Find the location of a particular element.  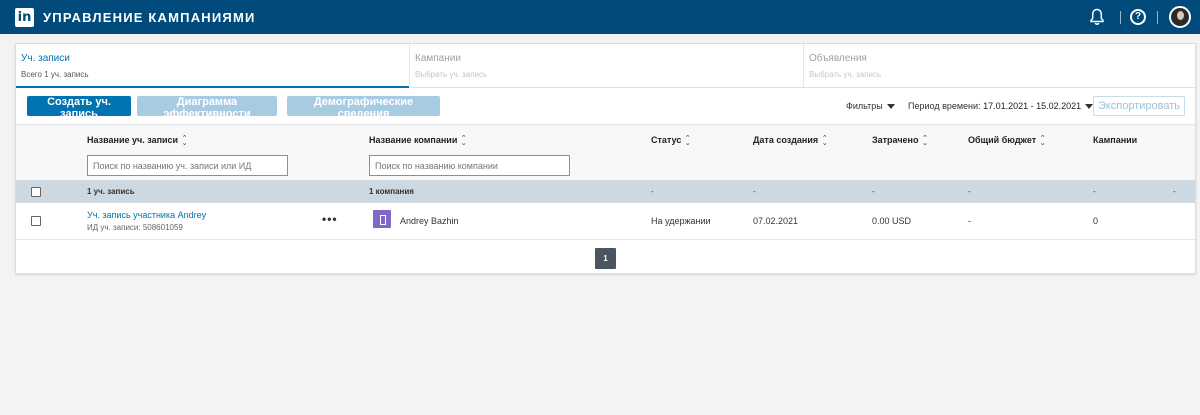

create-account-button: Создать уч. запись is located at coordinates (79, 108).